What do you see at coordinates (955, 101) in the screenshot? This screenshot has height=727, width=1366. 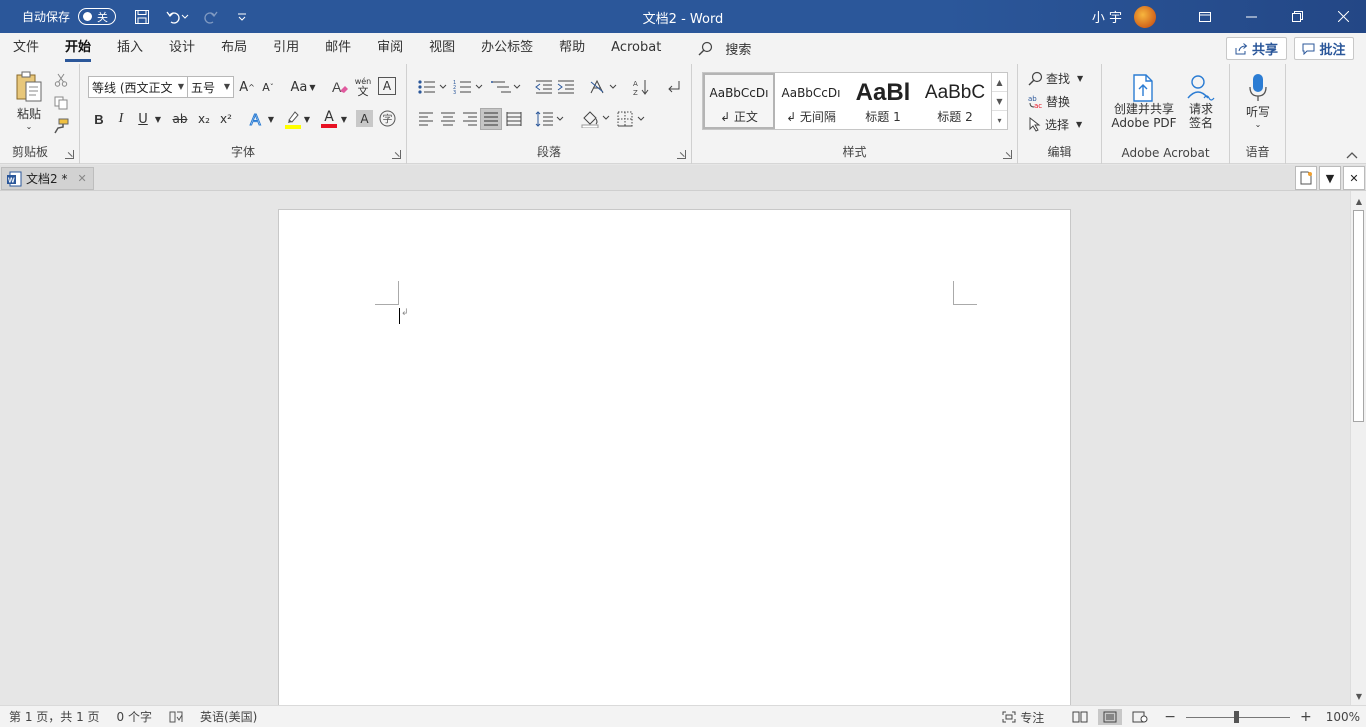 I see `style-heading-2: AaBbC 标题 2` at bounding box center [955, 101].